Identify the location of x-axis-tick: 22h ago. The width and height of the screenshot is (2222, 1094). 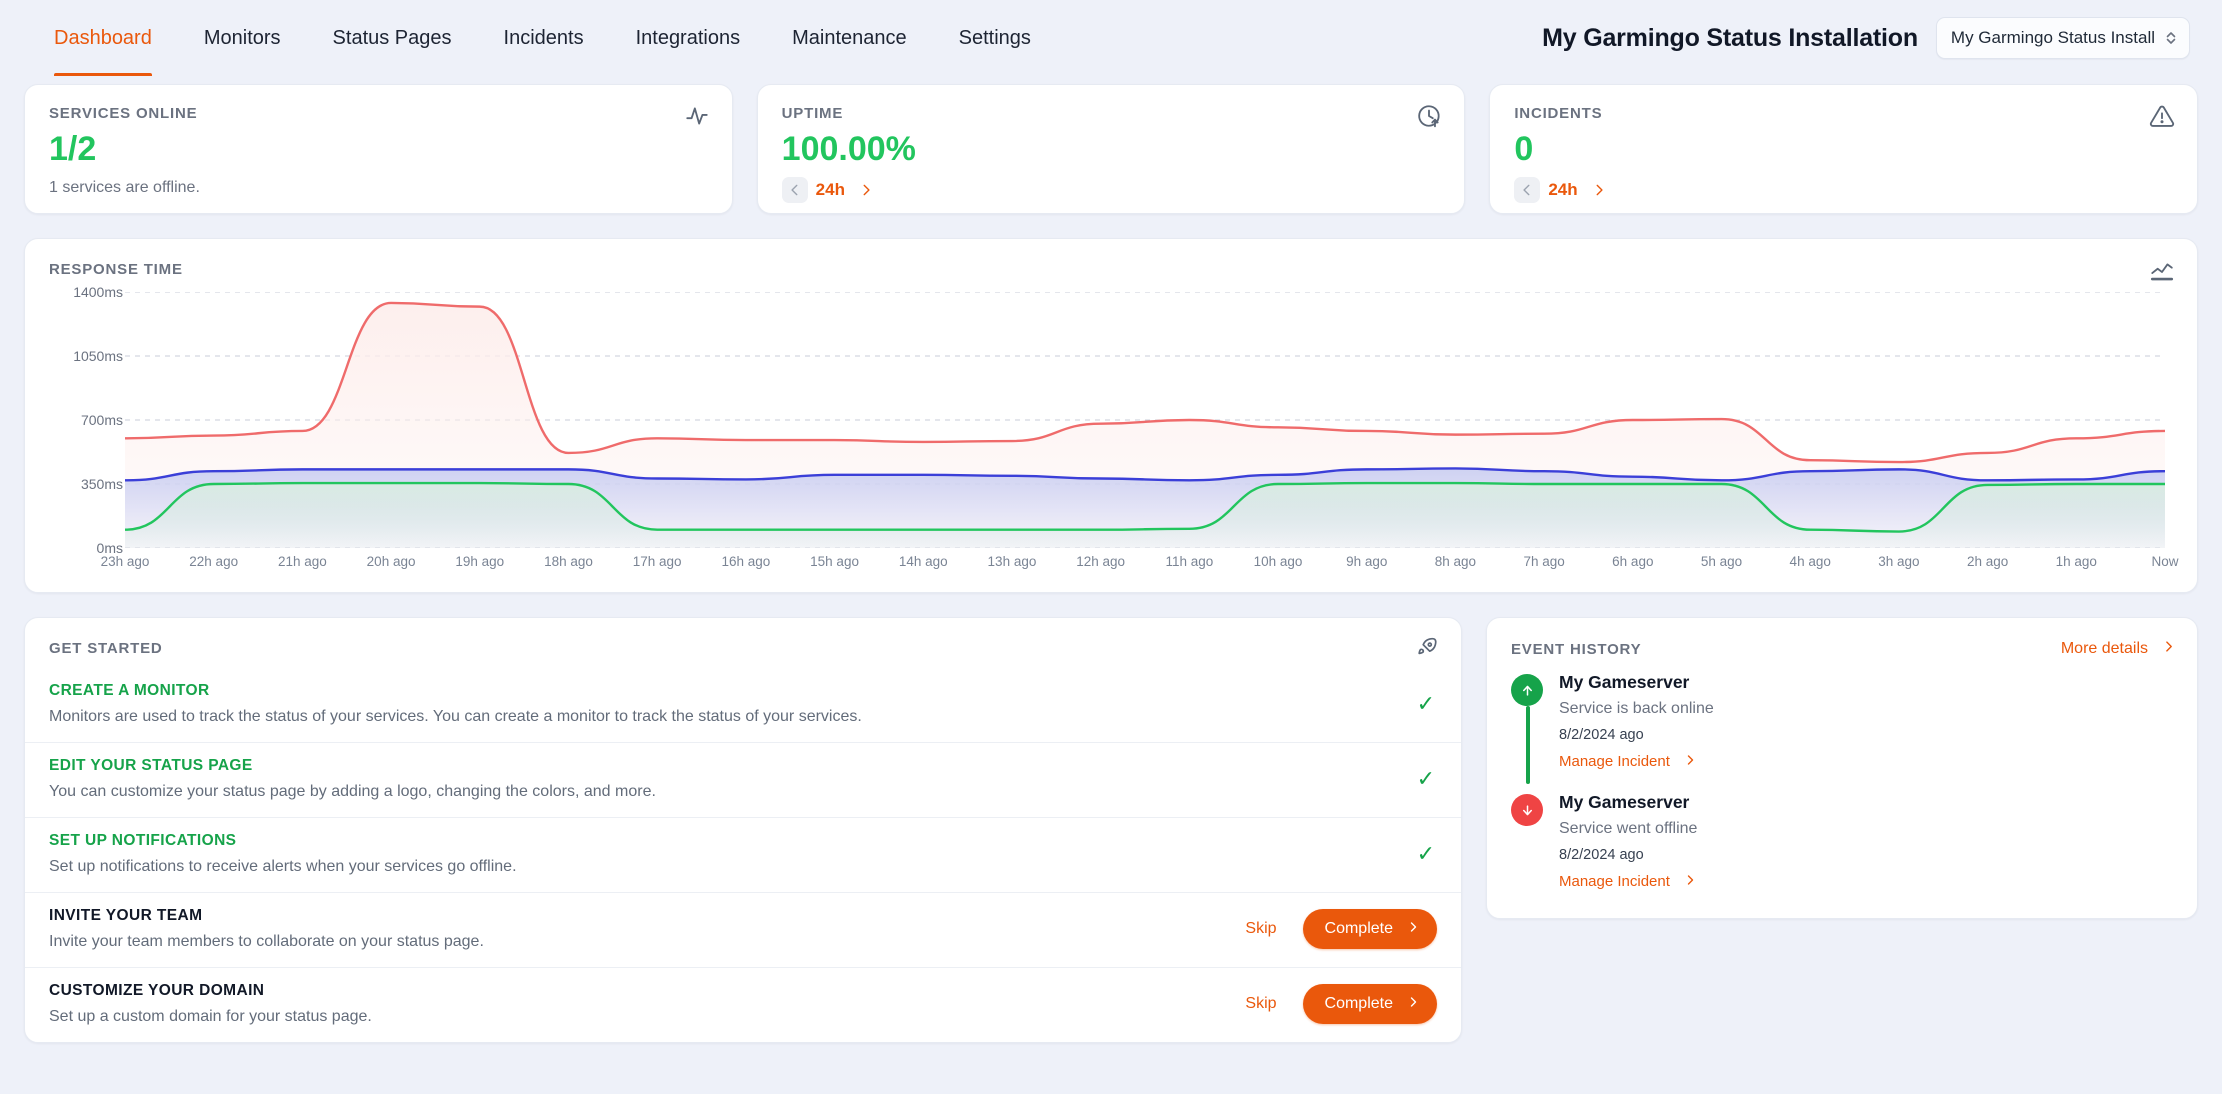
(214, 561).